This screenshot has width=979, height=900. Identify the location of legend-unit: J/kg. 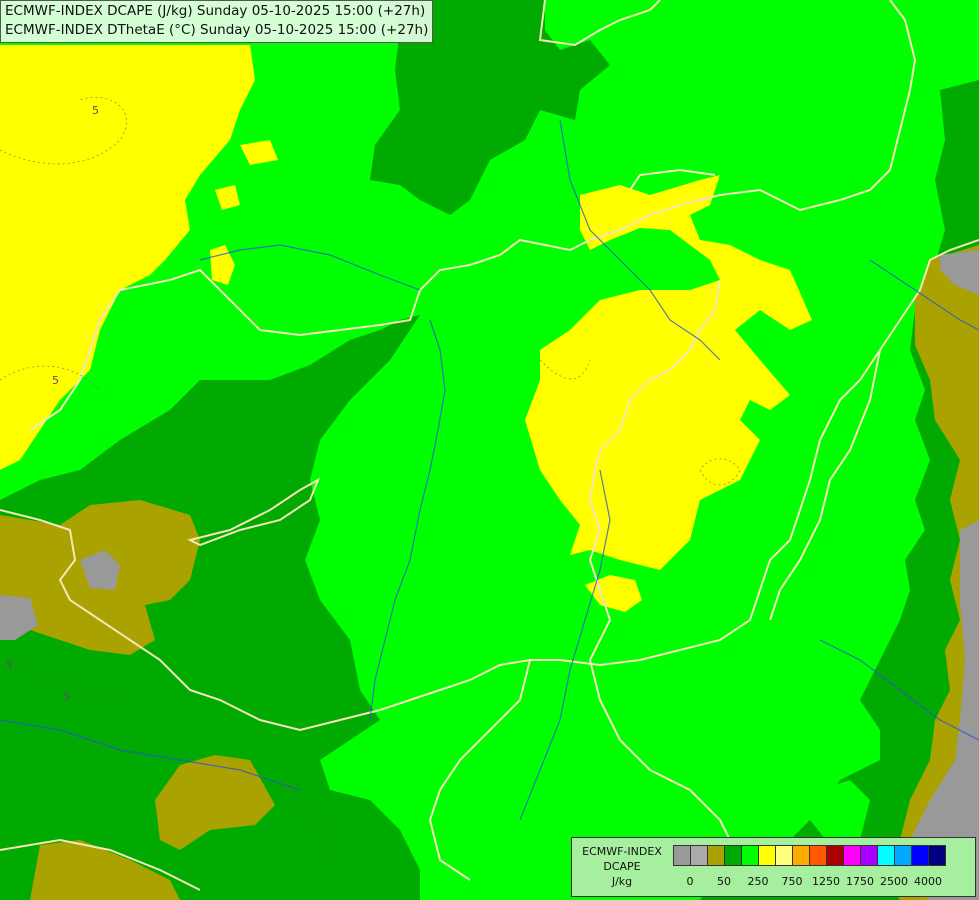
(622, 881).